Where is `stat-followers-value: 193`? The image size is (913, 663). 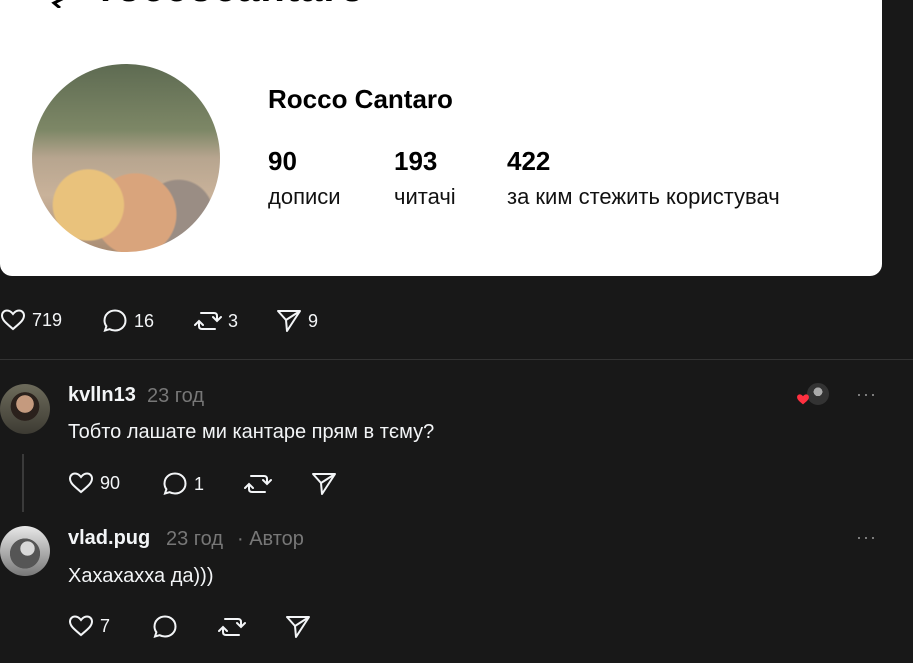
stat-followers-value: 193 is located at coordinates (416, 161).